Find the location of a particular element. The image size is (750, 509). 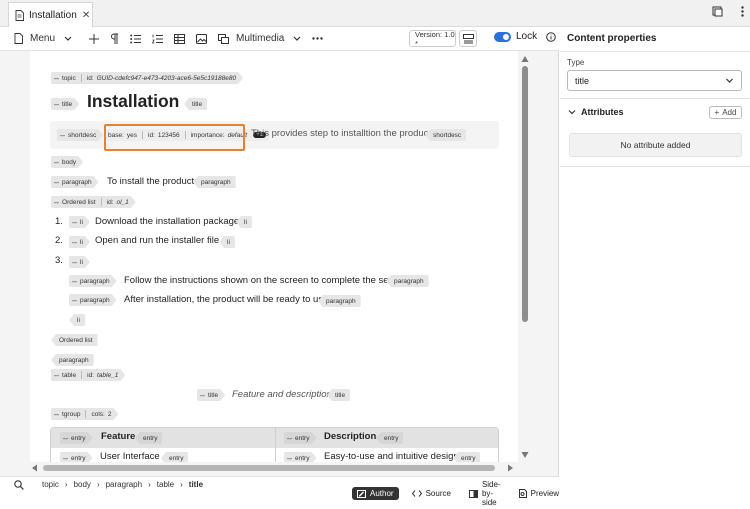

shortdesc-tag: – shortdesc is located at coordinates (80, 135).